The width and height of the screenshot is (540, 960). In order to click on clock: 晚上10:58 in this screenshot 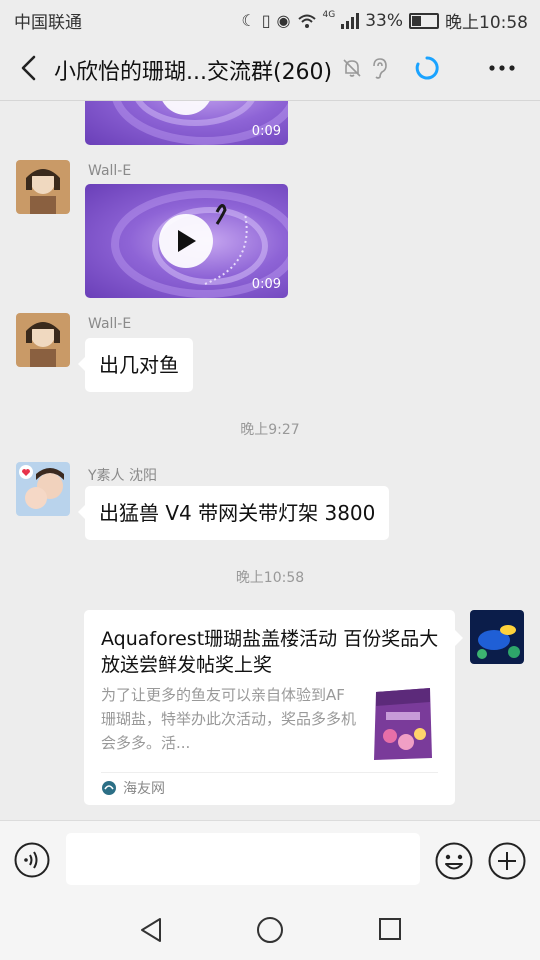, I will do `click(486, 23)`.